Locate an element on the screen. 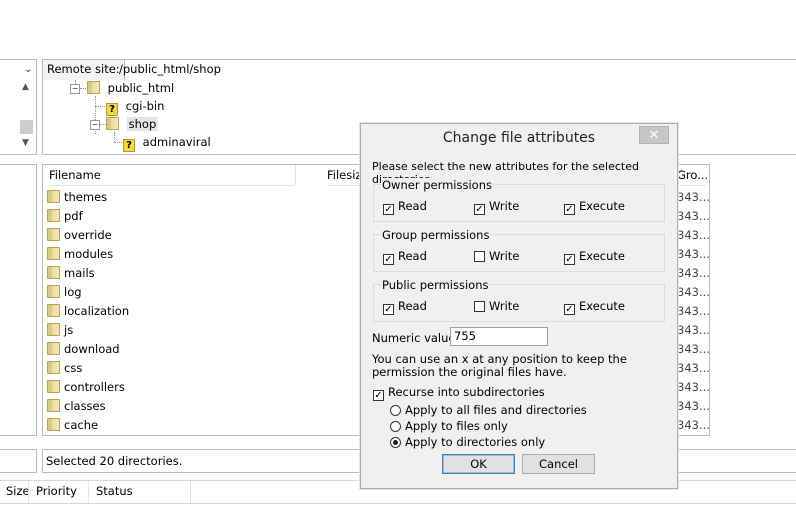 This screenshot has height=525, width=796. recurse-checkbox: ✓ Recurse into subdirectories is located at coordinates (459, 393).